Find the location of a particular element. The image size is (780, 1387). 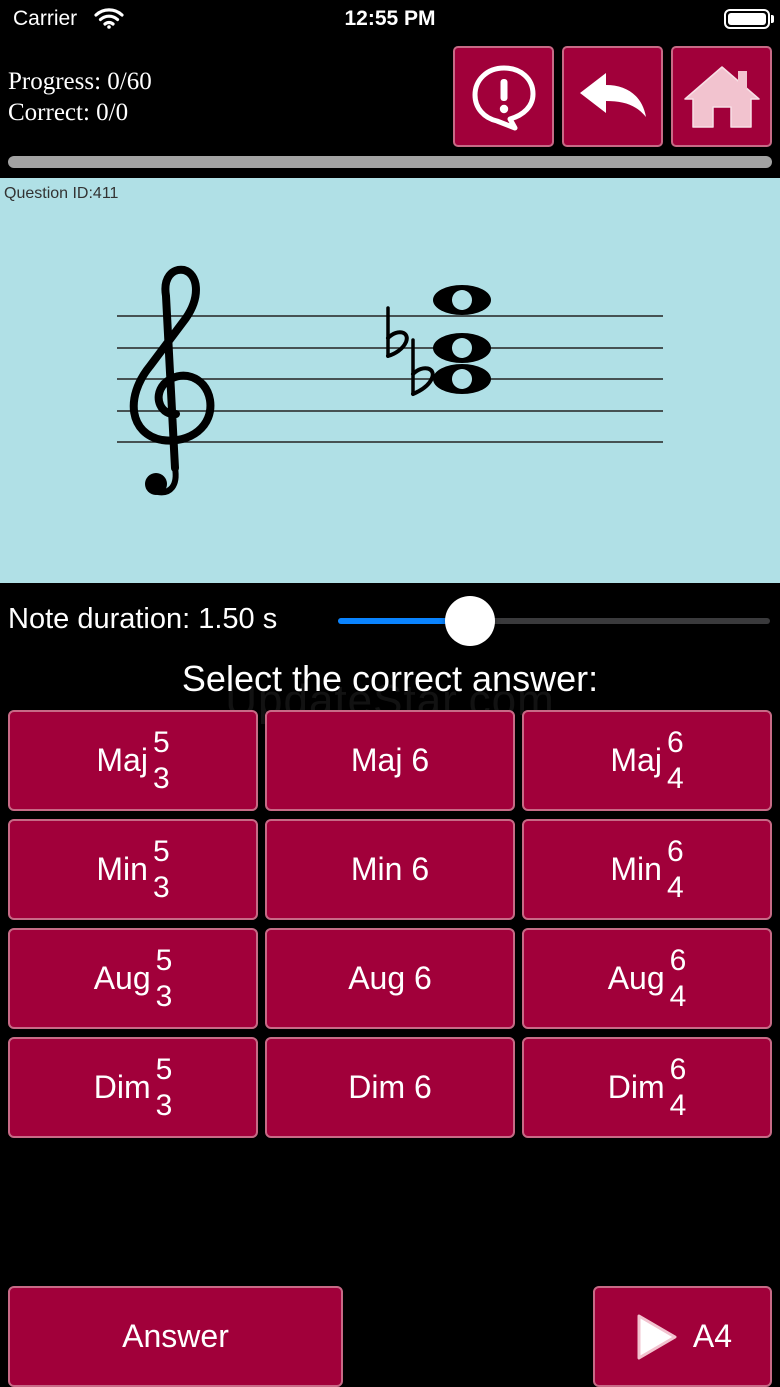

slider-thumb is located at coordinates (470, 621).